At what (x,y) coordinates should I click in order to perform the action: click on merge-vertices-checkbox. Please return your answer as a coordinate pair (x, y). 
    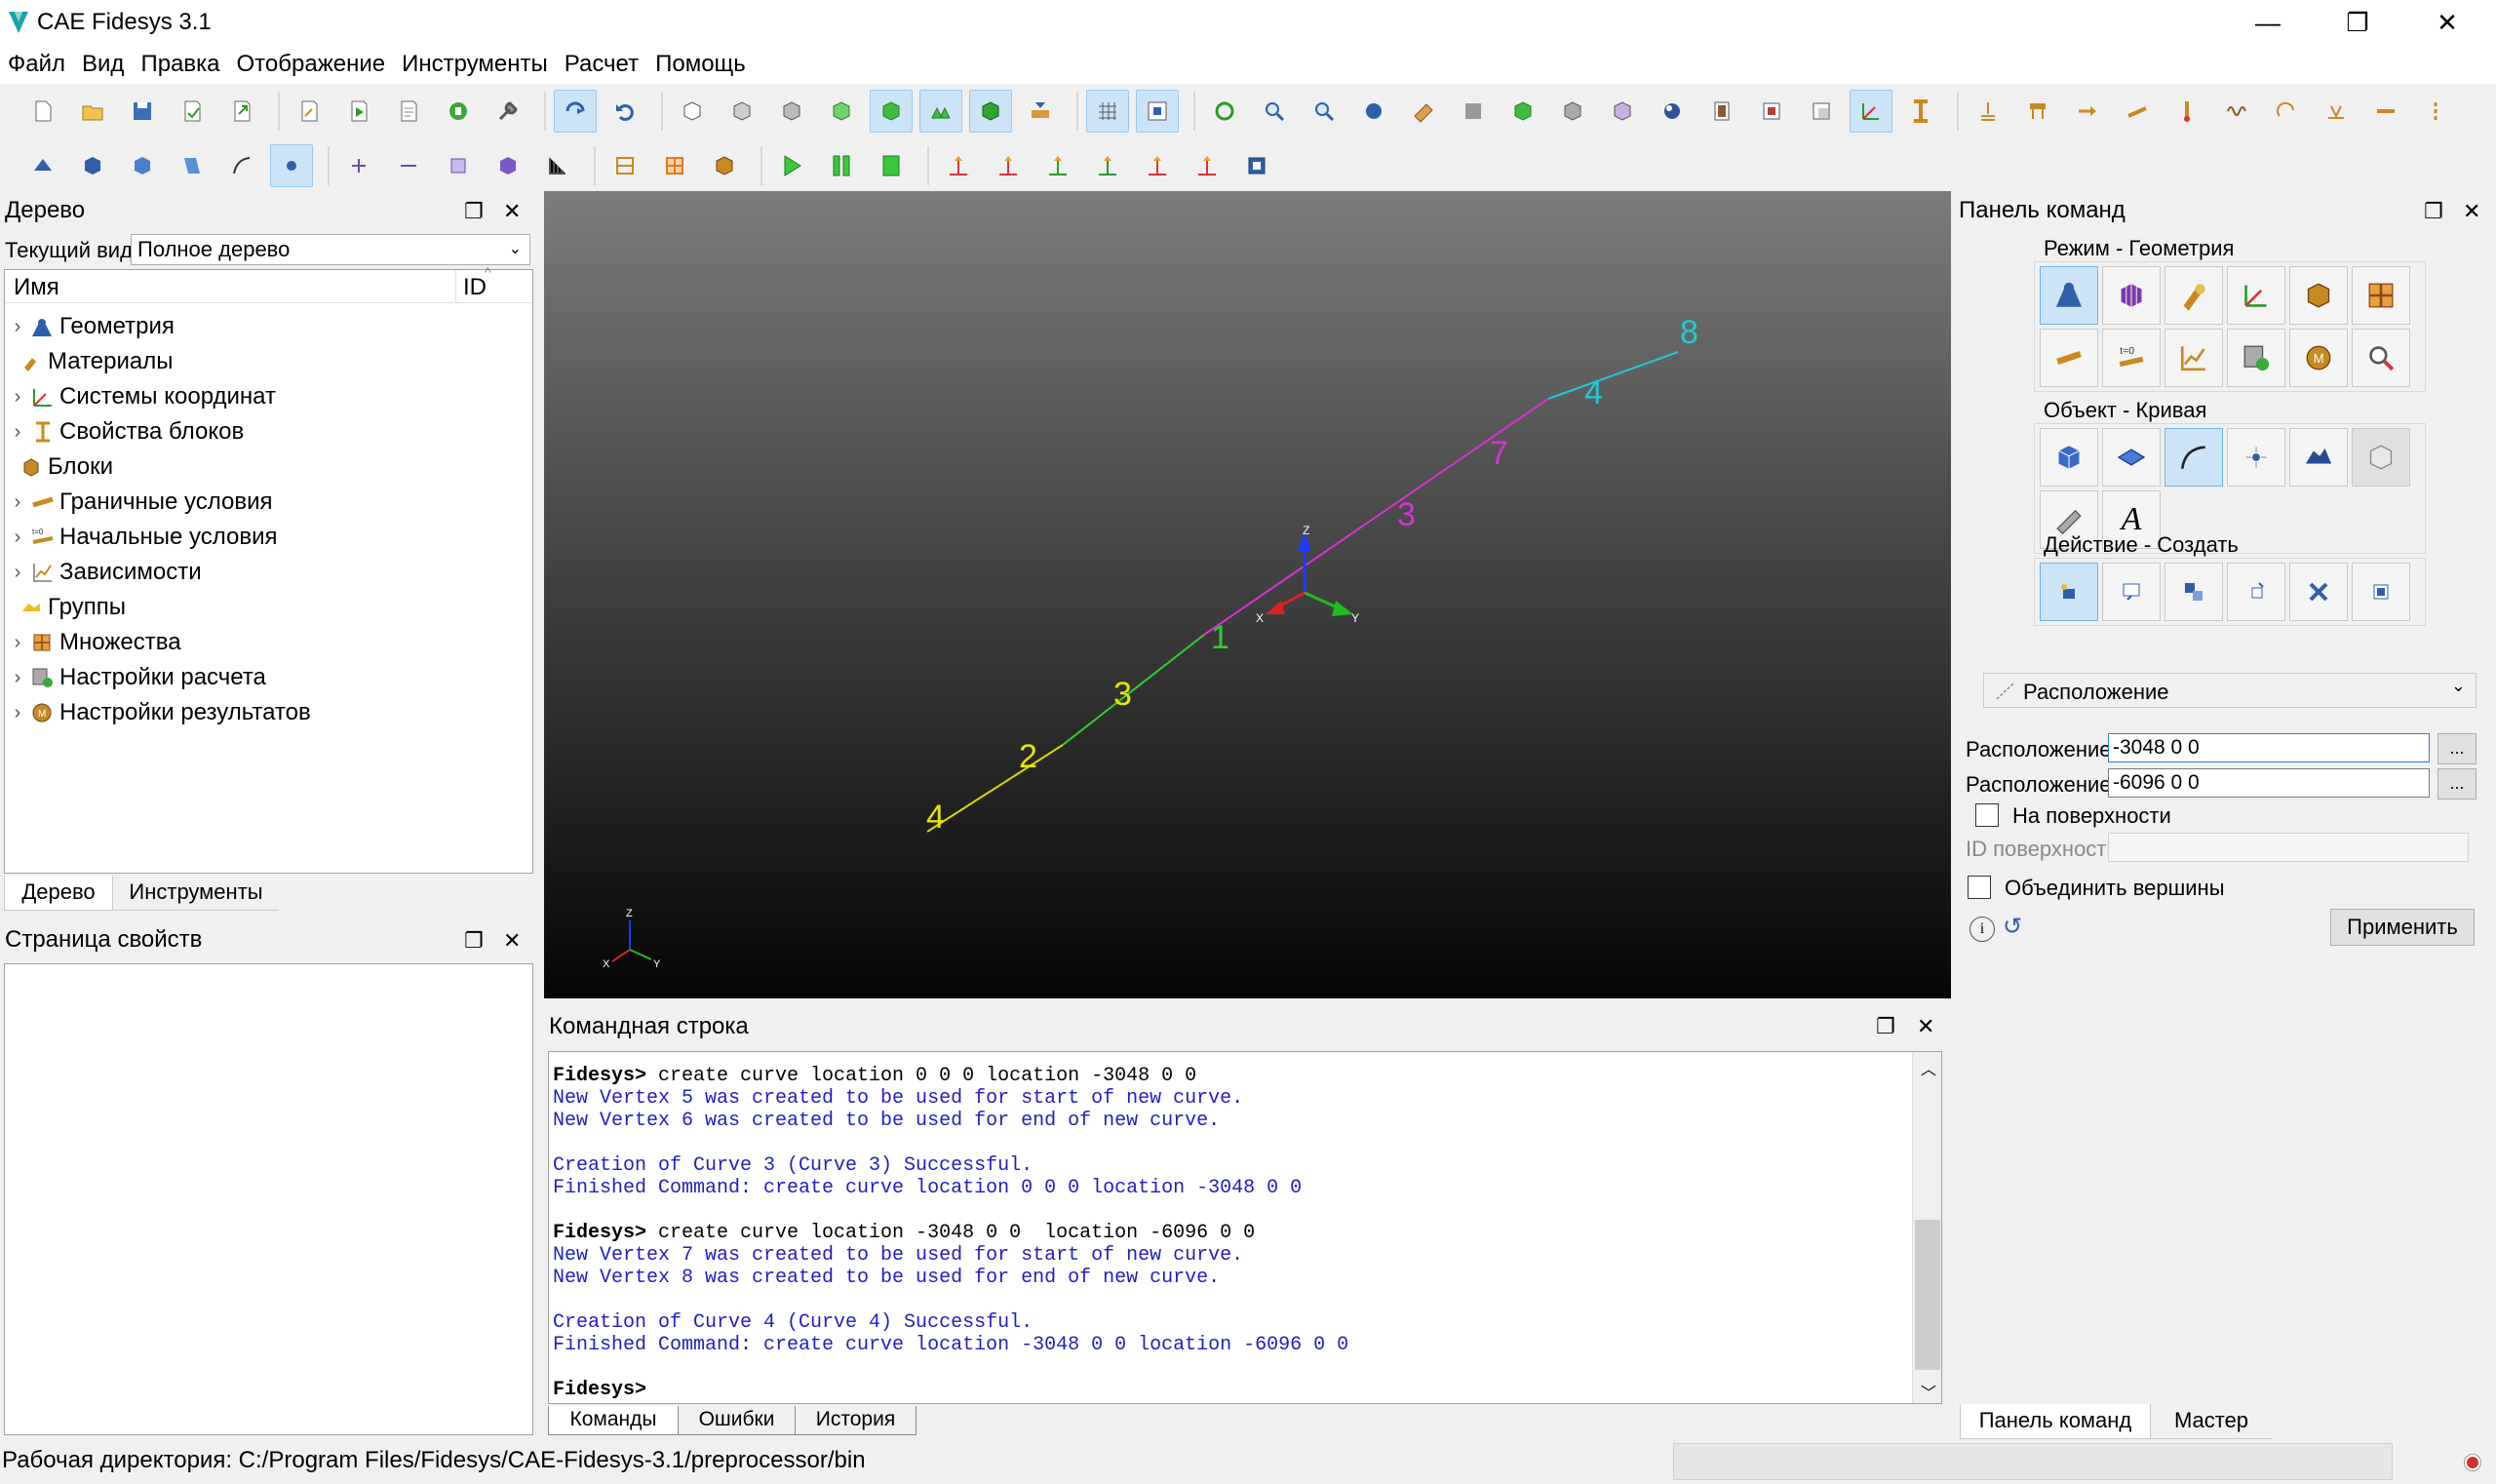
    Looking at the image, I should click on (1979, 887).